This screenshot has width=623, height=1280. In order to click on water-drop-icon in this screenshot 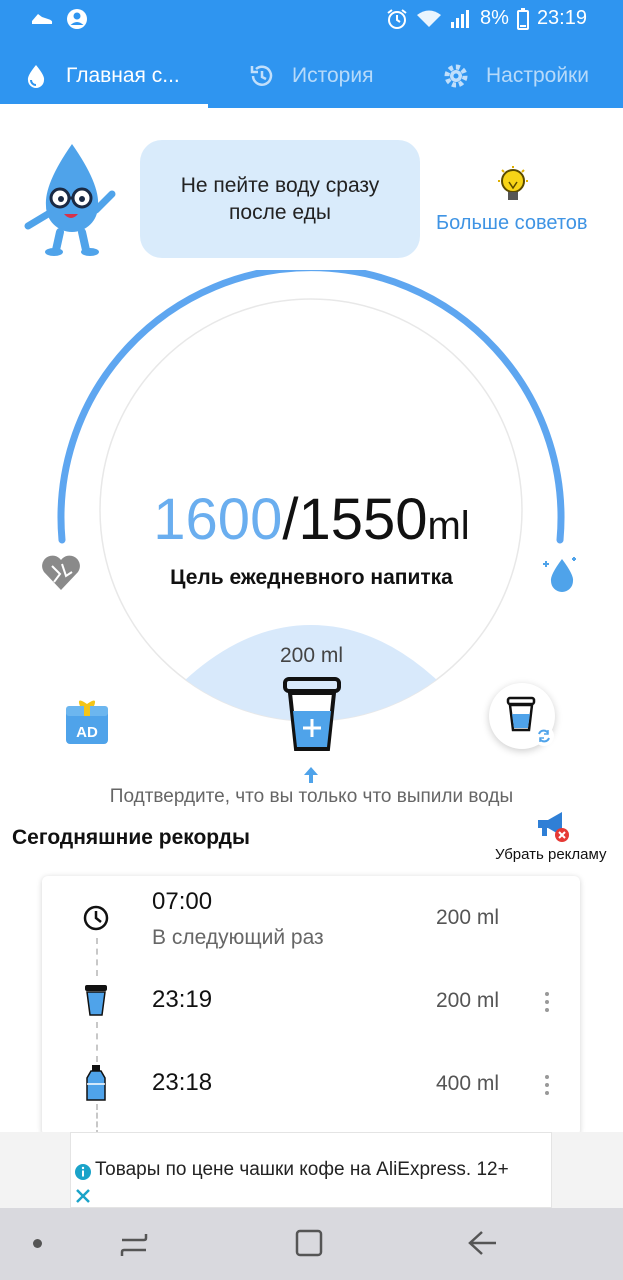, I will do `click(36, 76)`.